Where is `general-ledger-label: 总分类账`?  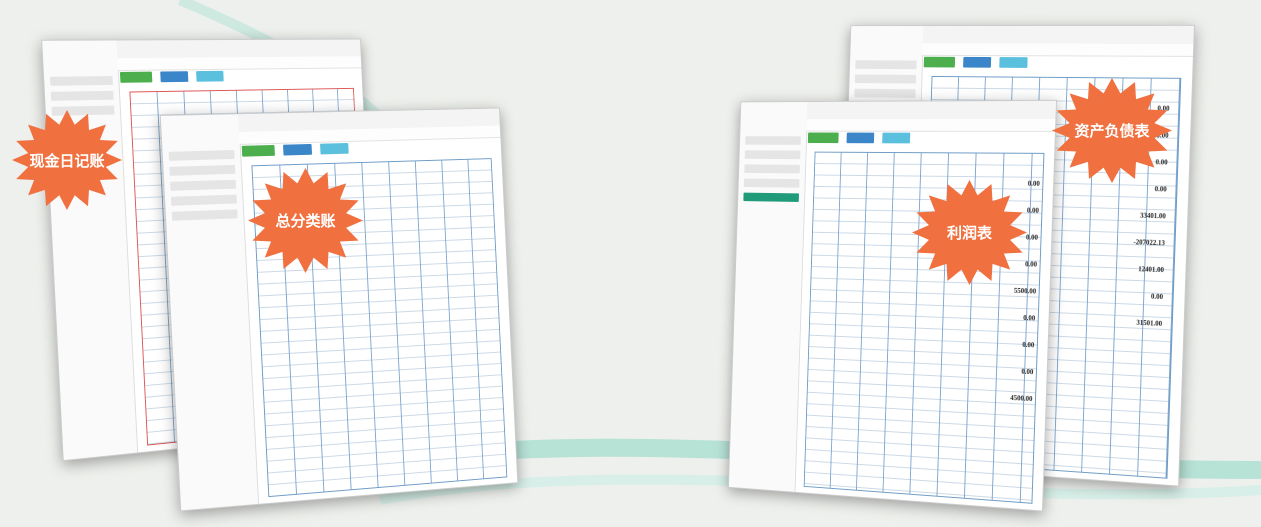
general-ledger-label: 总分类账 is located at coordinates (305, 221).